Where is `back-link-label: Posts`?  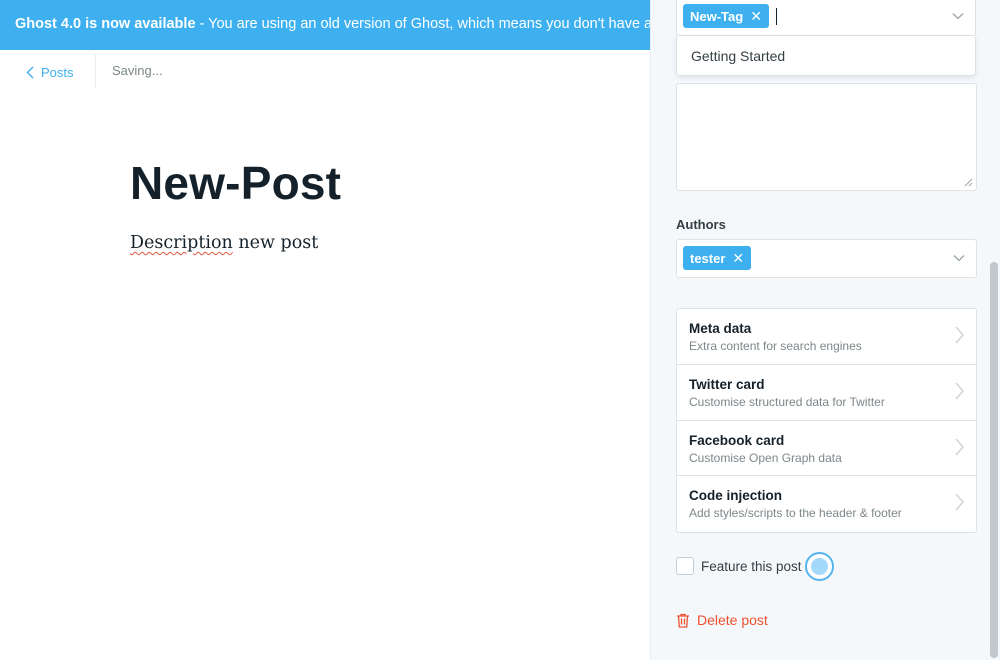 back-link-label: Posts is located at coordinates (57, 72).